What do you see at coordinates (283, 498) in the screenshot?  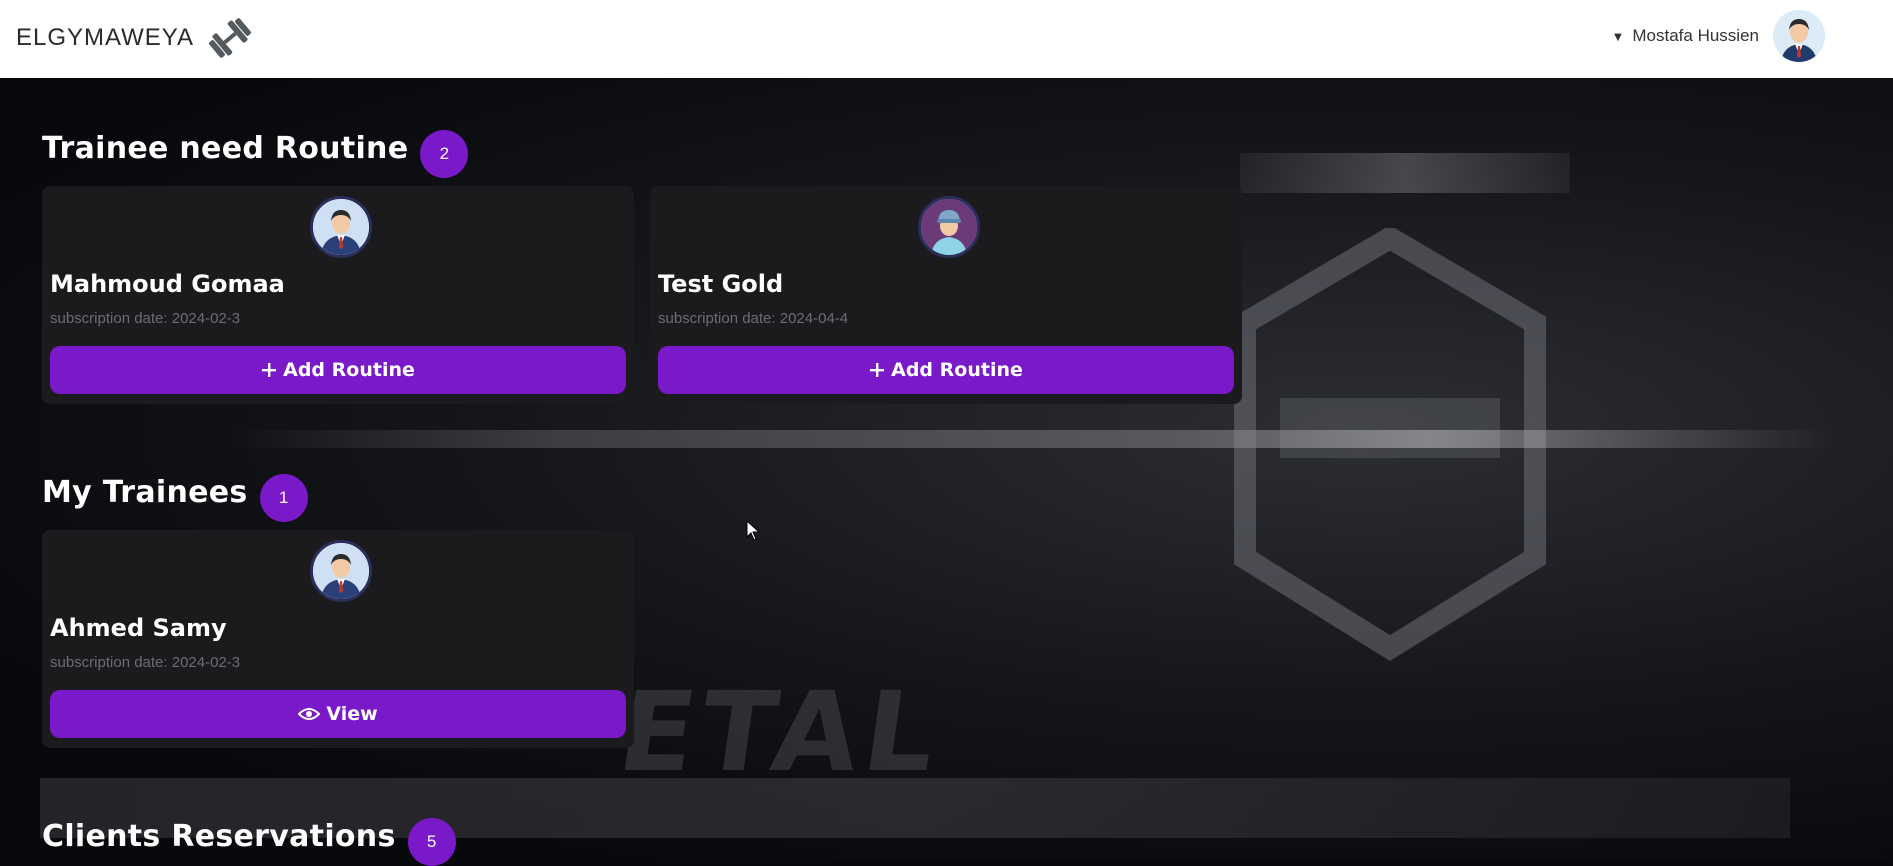 I see `count-badge: 1` at bounding box center [283, 498].